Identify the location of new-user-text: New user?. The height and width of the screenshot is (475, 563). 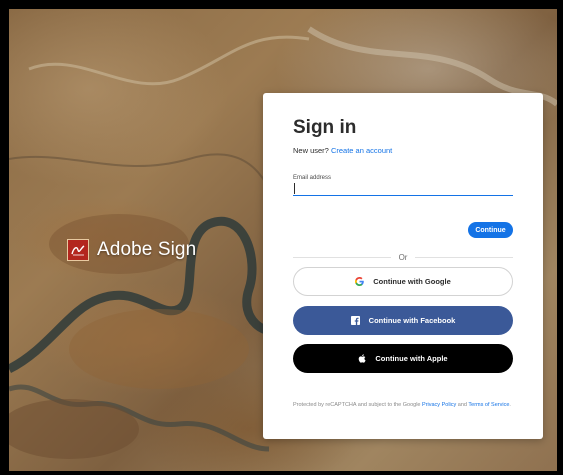
(311, 150).